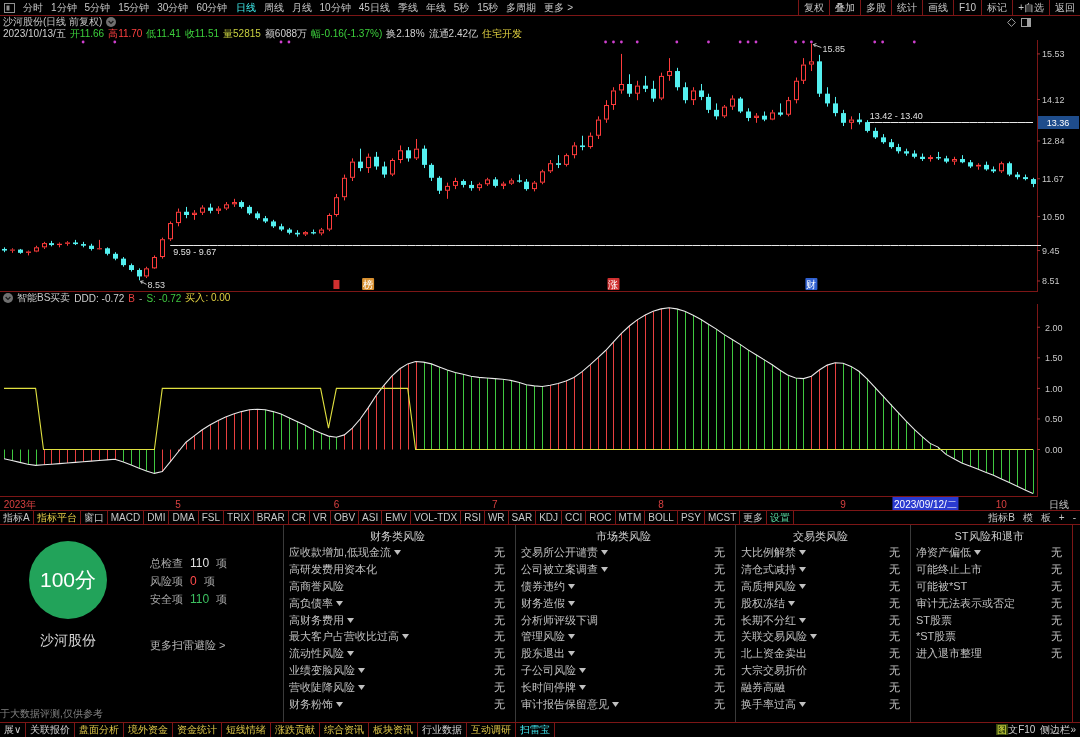 The image size is (1080, 737). What do you see at coordinates (99, 298) in the screenshot?
I see `indicator-reading: DDD: -0.72` at bounding box center [99, 298].